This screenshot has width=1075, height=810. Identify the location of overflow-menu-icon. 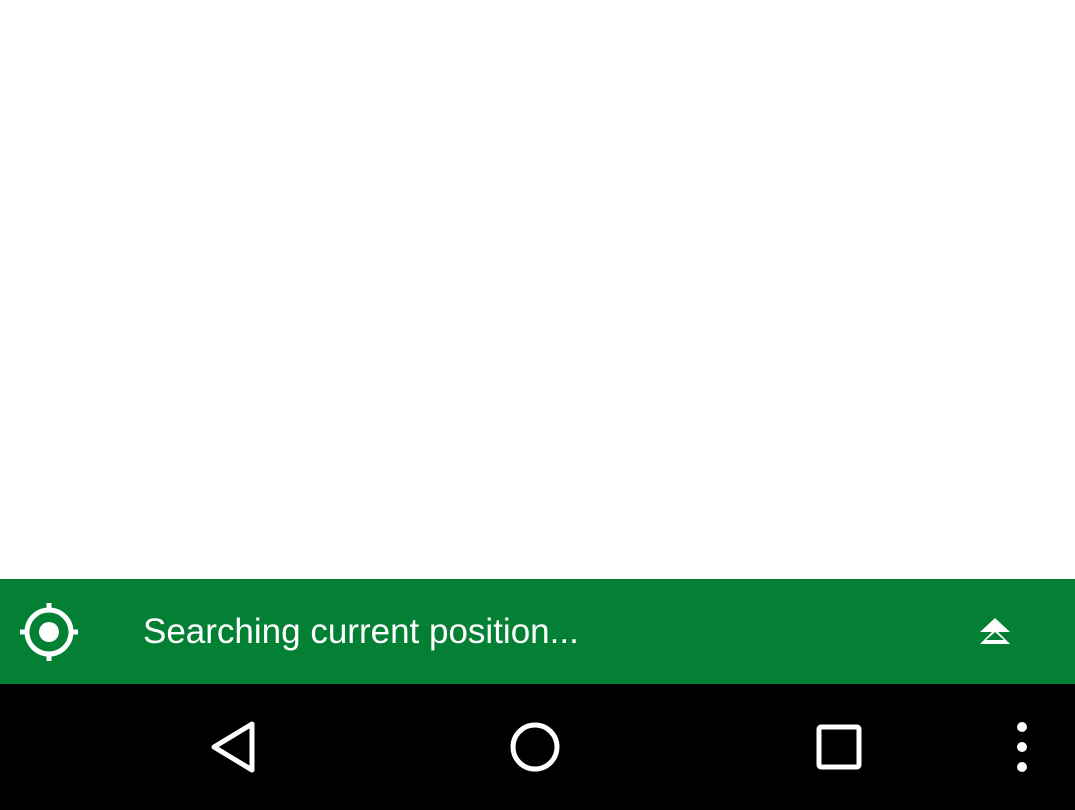
(1022, 747).